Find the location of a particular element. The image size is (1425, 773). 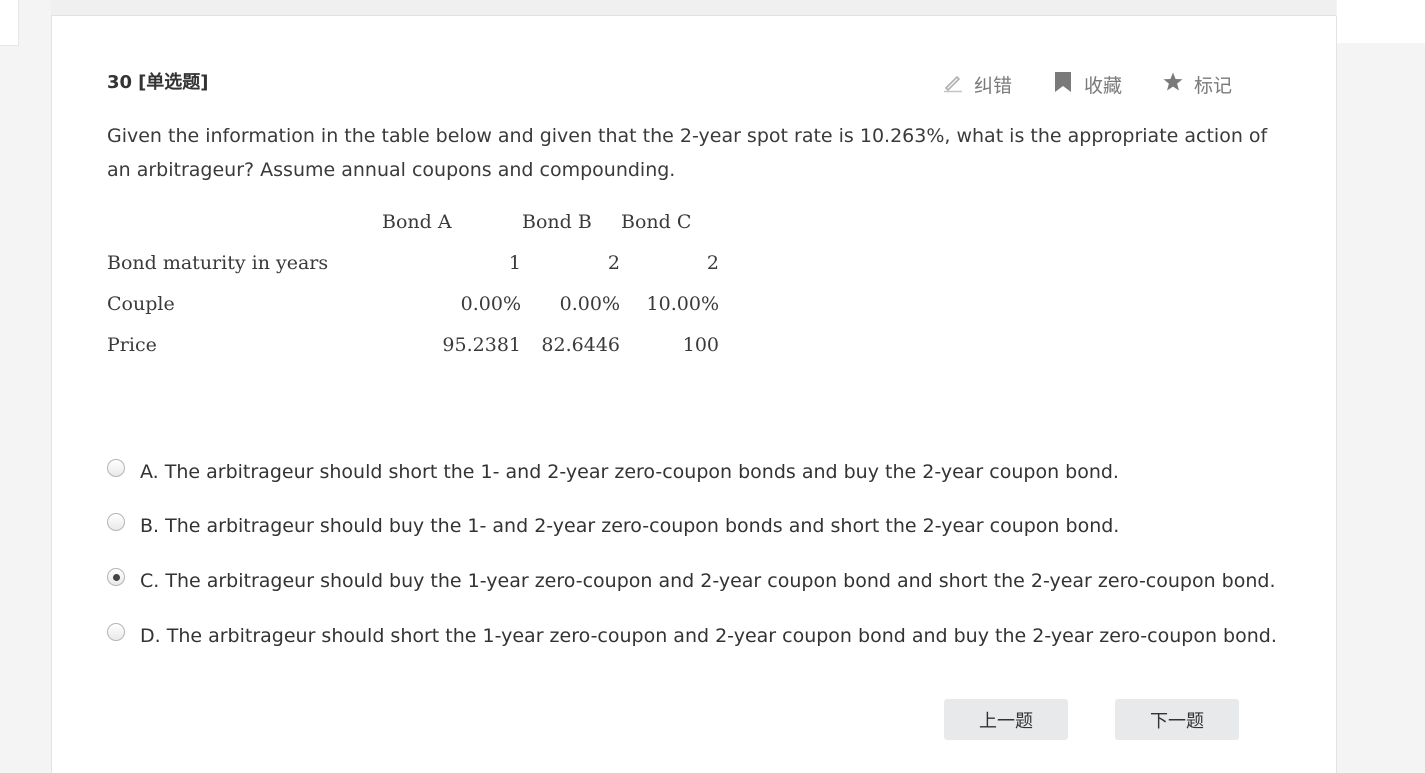

next-question-button: 下一题 is located at coordinates (1177, 719).